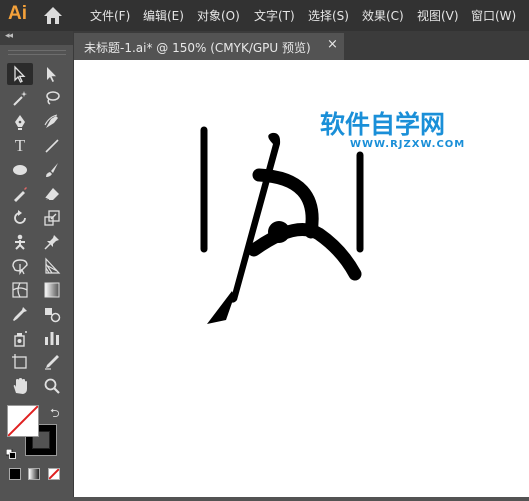  What do you see at coordinates (20, 290) in the screenshot?
I see `mesh-tool-icon` at bounding box center [20, 290].